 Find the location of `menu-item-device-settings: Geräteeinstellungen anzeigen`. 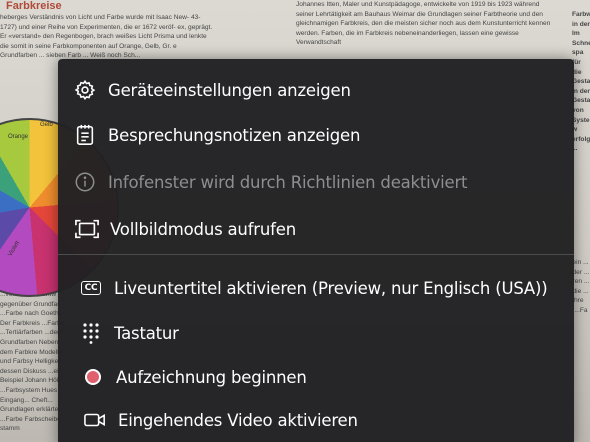

menu-item-device-settings: Geräteeinstellungen anzeigen is located at coordinates (316, 90).